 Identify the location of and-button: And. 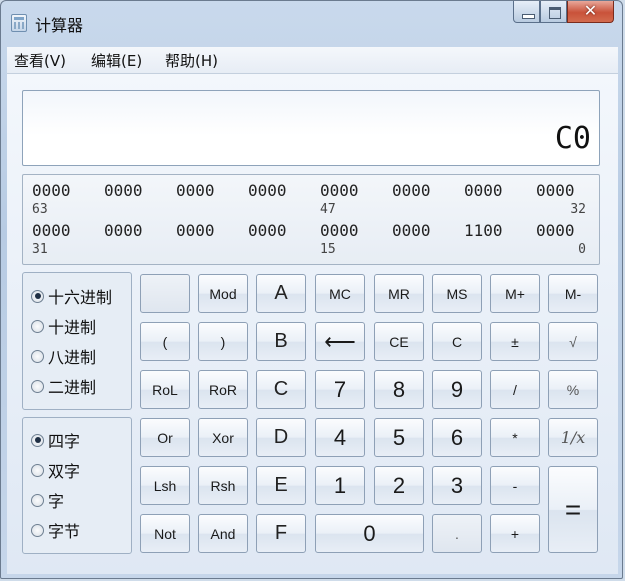
(223, 533).